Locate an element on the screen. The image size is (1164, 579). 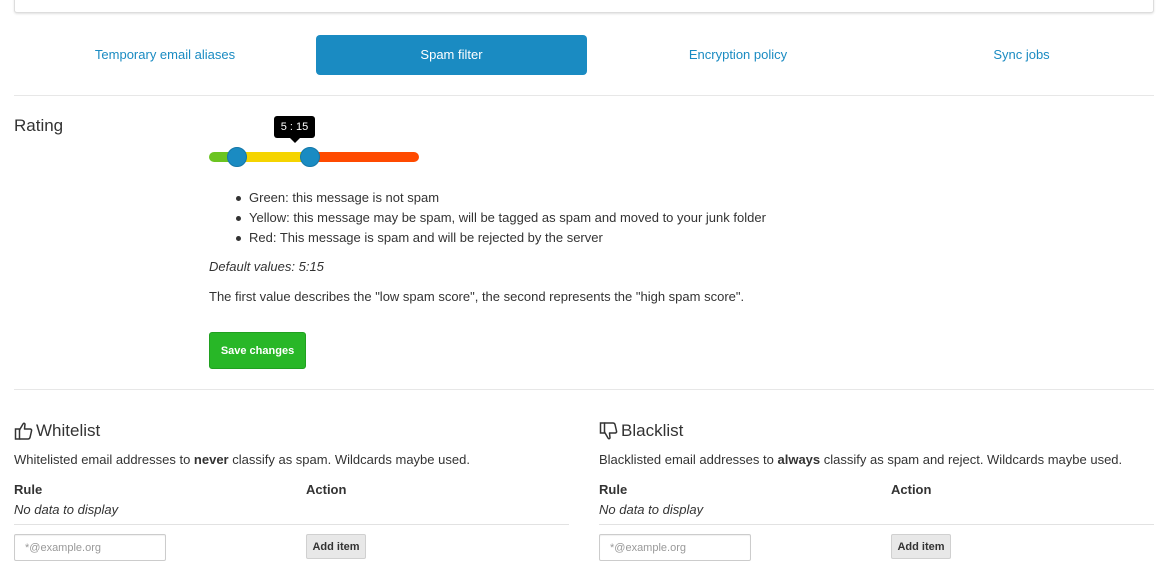
tab-sync-jobs: Sync jobs is located at coordinates (1021, 55).